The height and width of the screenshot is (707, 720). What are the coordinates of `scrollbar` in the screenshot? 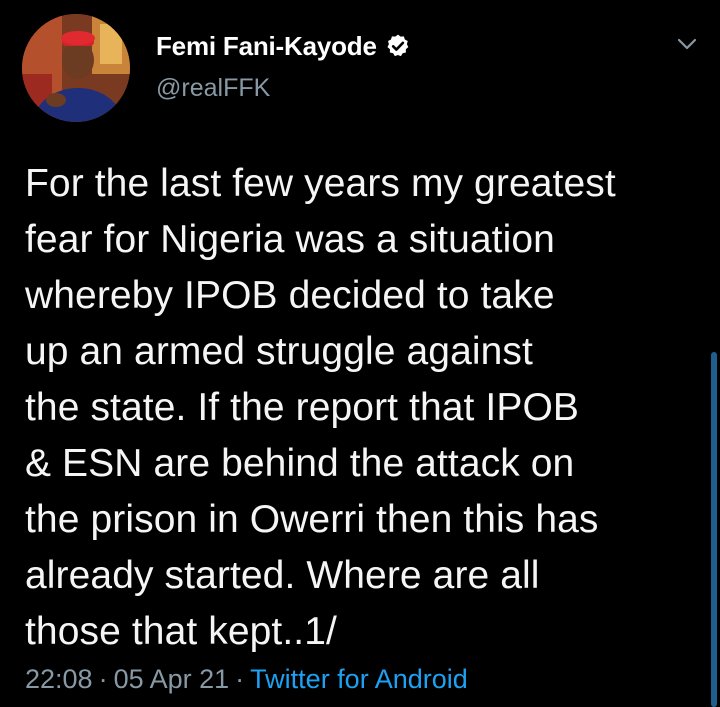 It's located at (714, 529).